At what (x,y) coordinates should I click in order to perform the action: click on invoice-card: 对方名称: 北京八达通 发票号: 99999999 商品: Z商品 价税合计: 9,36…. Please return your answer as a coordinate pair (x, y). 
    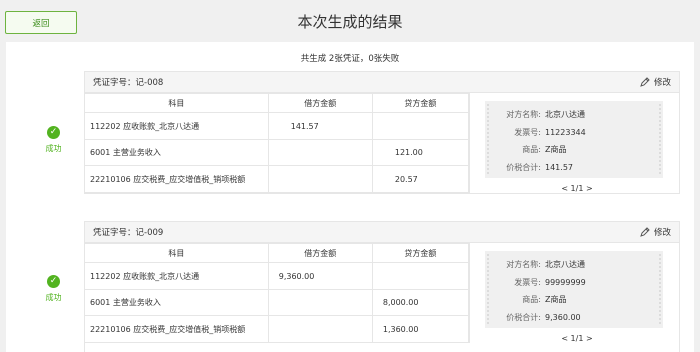
    Looking at the image, I should click on (574, 289).